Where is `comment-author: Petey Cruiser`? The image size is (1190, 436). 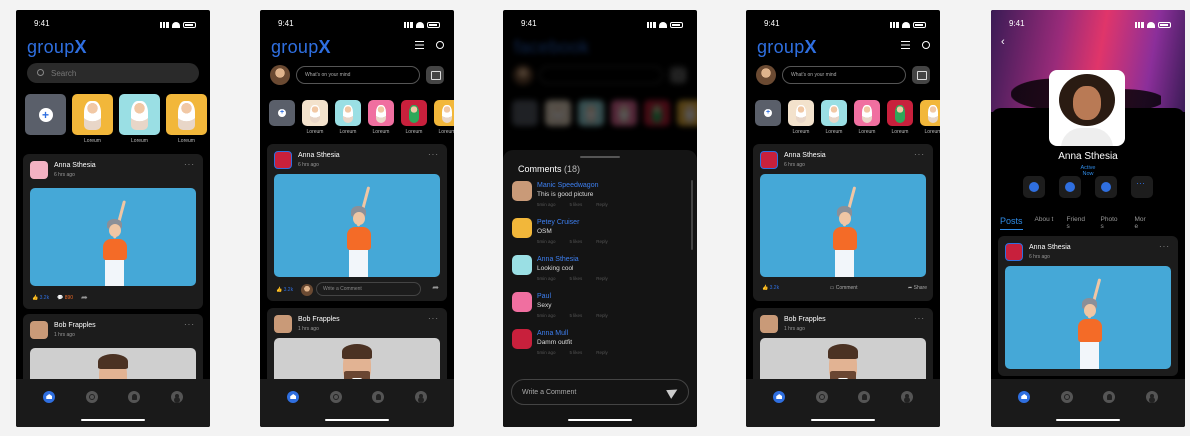 comment-author: Petey Cruiser is located at coordinates (558, 222).